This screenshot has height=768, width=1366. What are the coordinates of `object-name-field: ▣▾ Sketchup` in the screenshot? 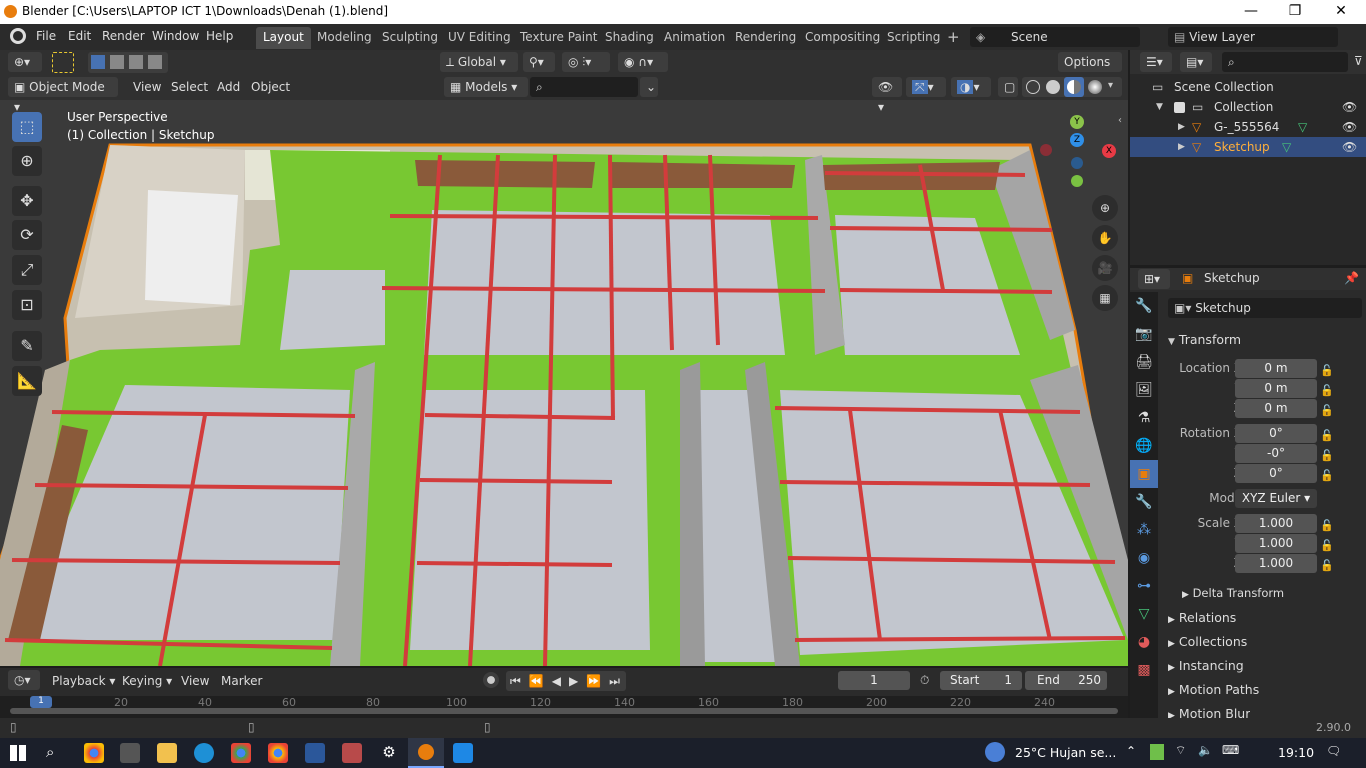 It's located at (1265, 308).